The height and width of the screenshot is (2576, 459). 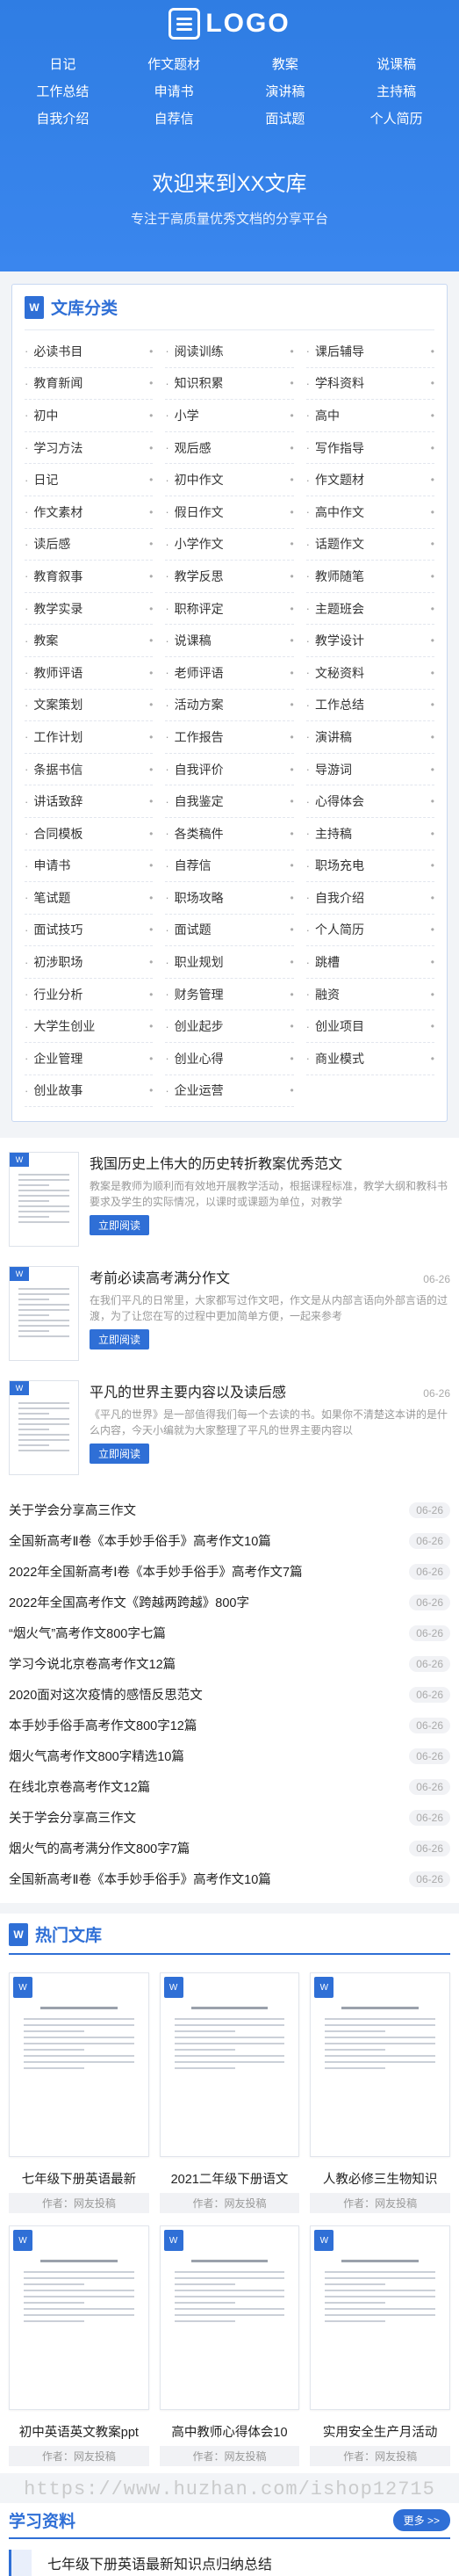 I want to click on category-item: · 高中 •, so click(x=370, y=416).